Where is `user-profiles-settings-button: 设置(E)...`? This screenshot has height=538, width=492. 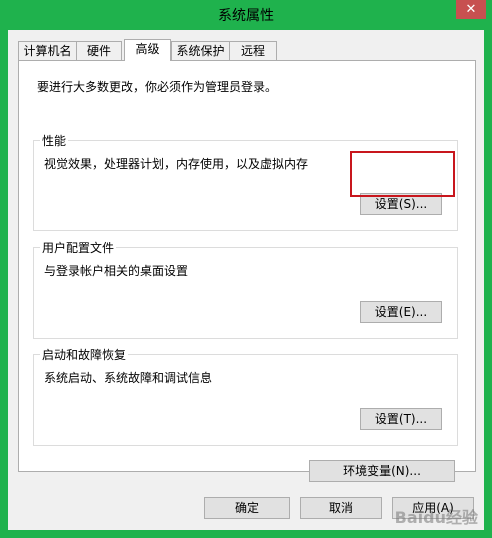 user-profiles-settings-button: 设置(E)... is located at coordinates (401, 312).